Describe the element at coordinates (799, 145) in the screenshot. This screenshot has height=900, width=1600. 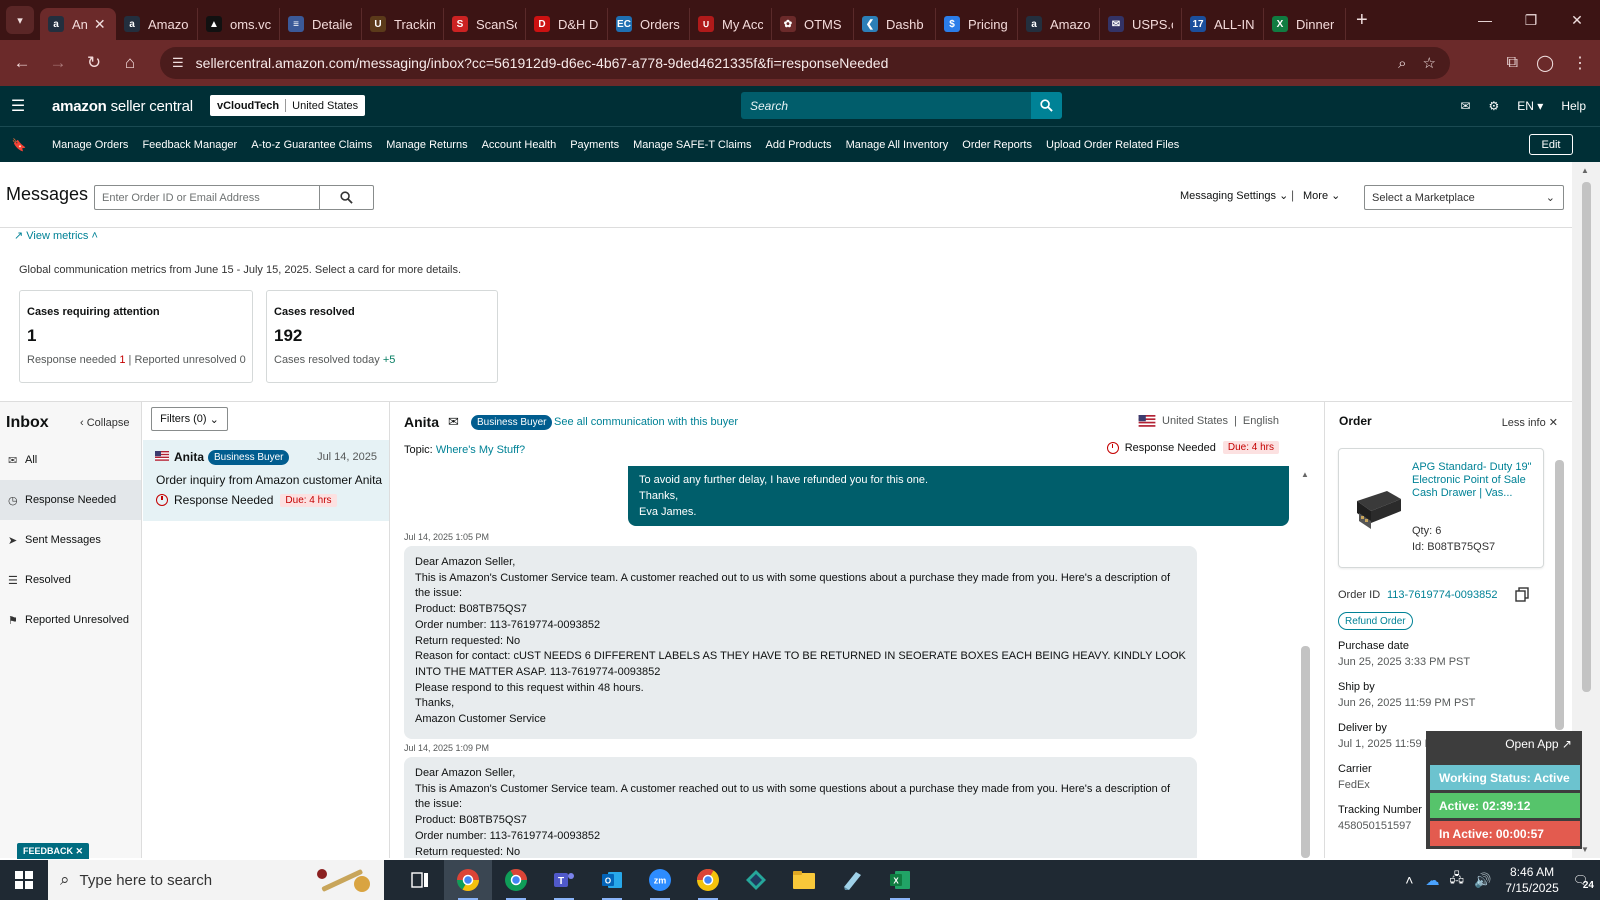
I see `nav-link: Add Products` at that location.